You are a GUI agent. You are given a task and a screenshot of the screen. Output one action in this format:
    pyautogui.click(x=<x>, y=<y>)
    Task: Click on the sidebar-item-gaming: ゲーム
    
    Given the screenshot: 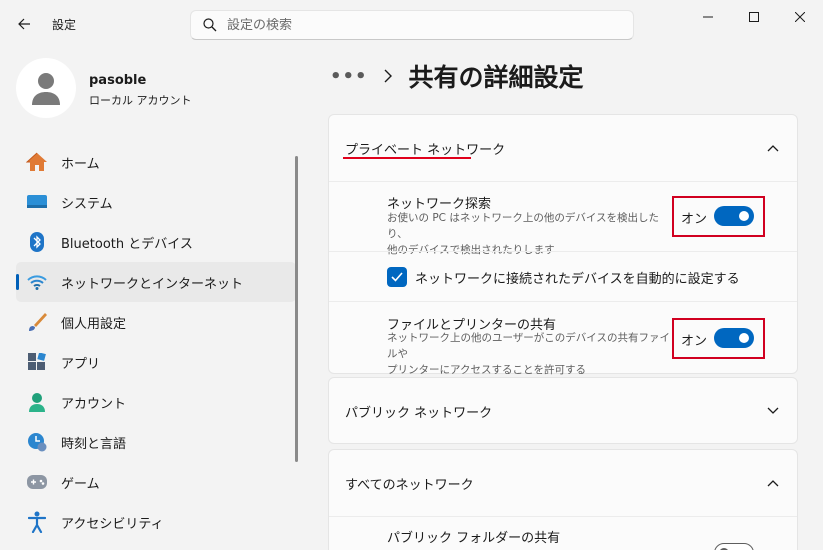 What is the action you would take?
    pyautogui.click(x=156, y=482)
    